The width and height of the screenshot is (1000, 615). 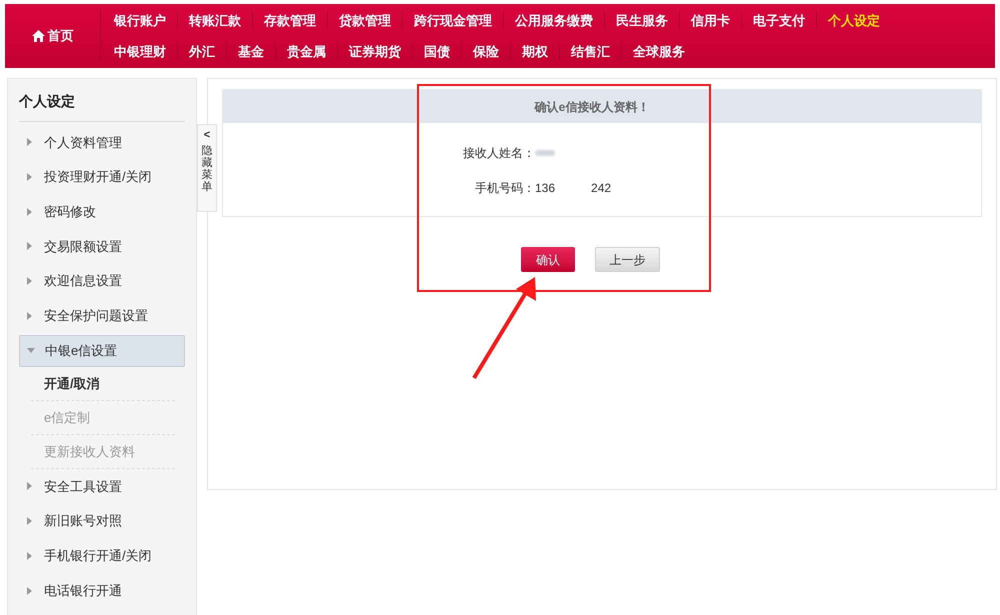 I want to click on field-value: 136, so click(x=545, y=188).